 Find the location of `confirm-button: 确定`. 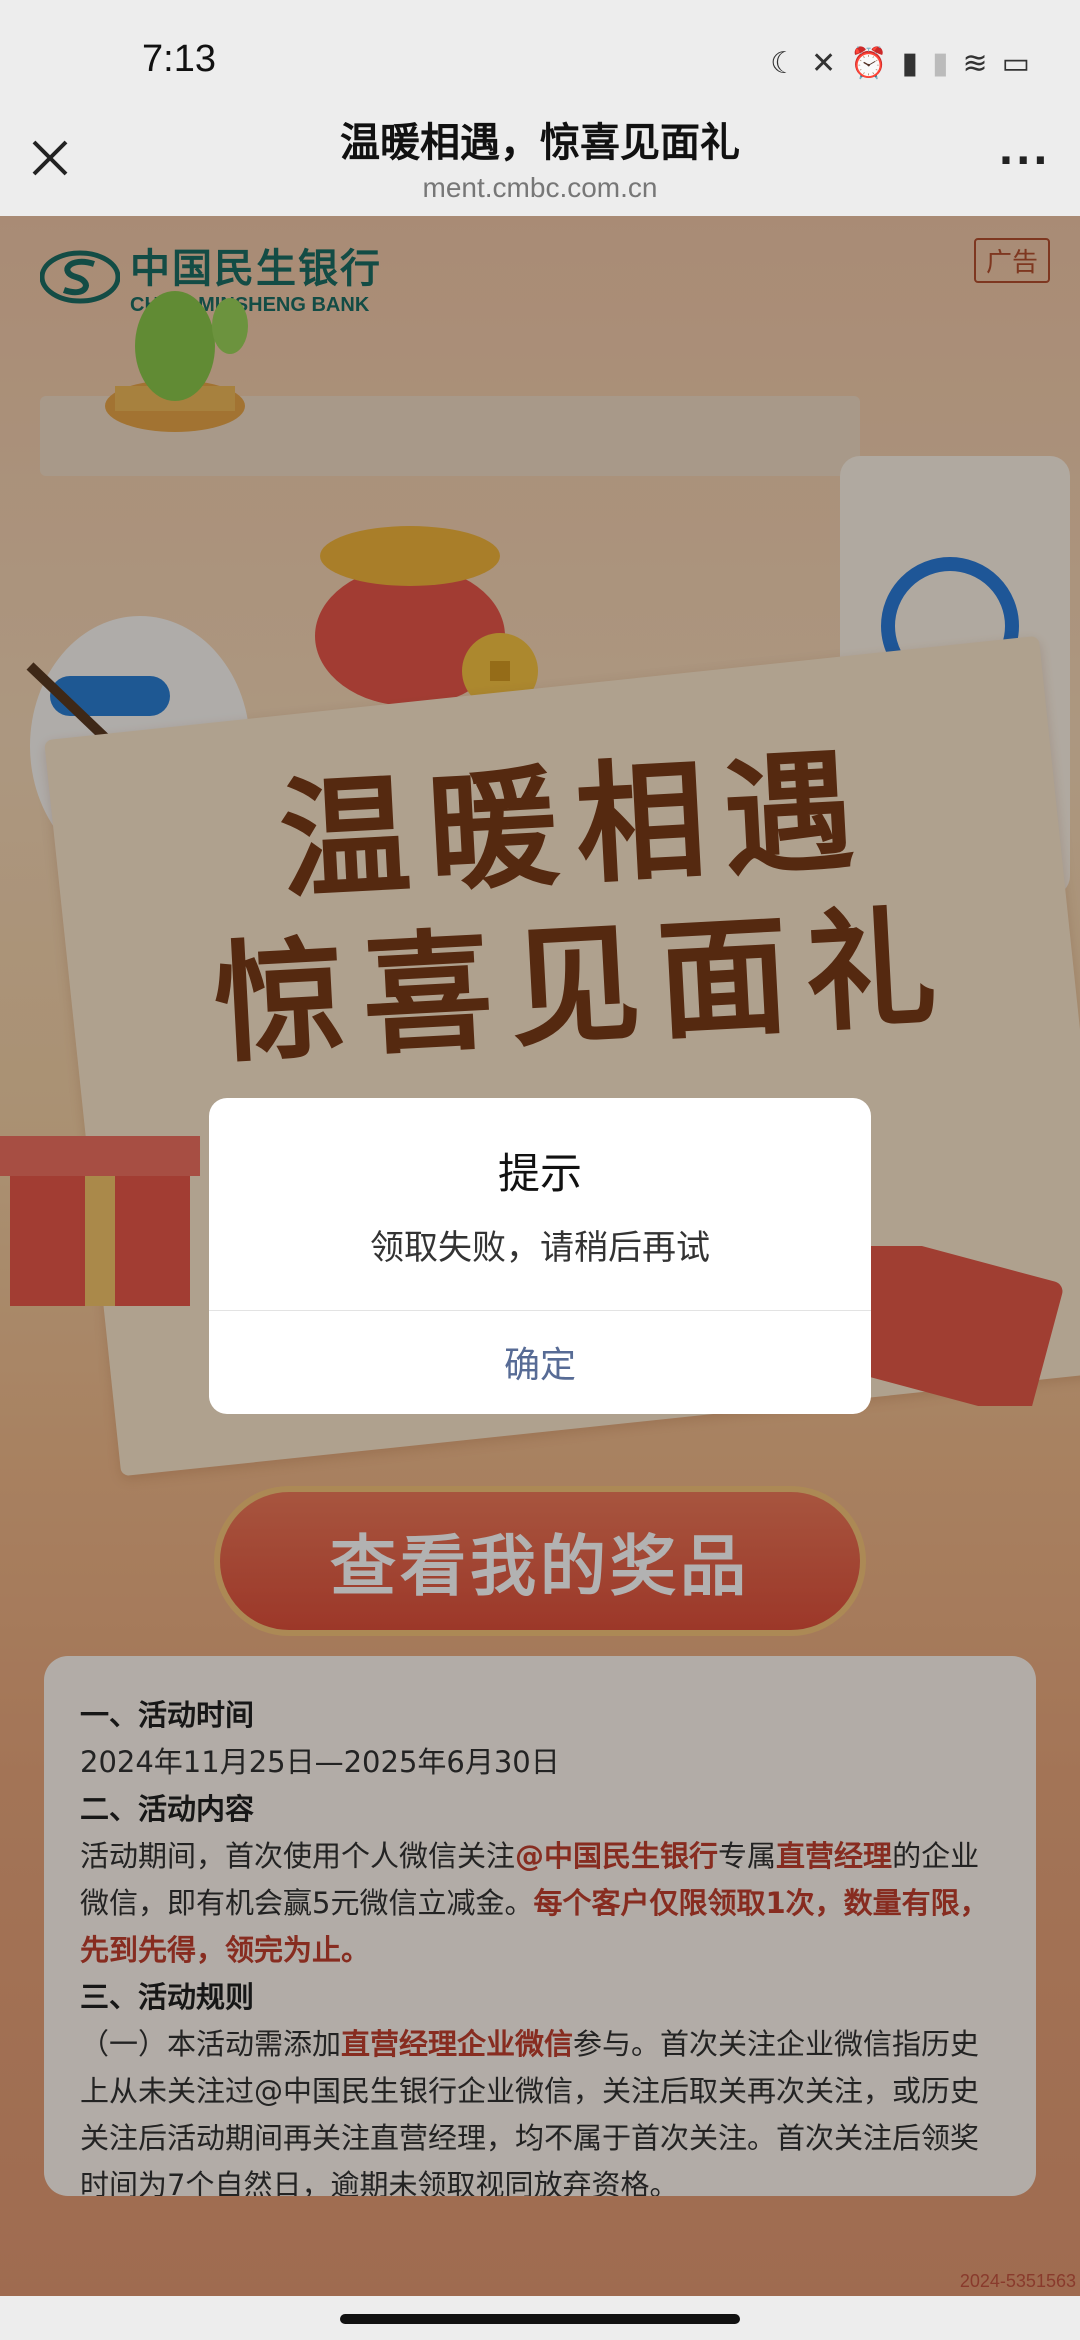

confirm-button: 确定 is located at coordinates (540, 1362).